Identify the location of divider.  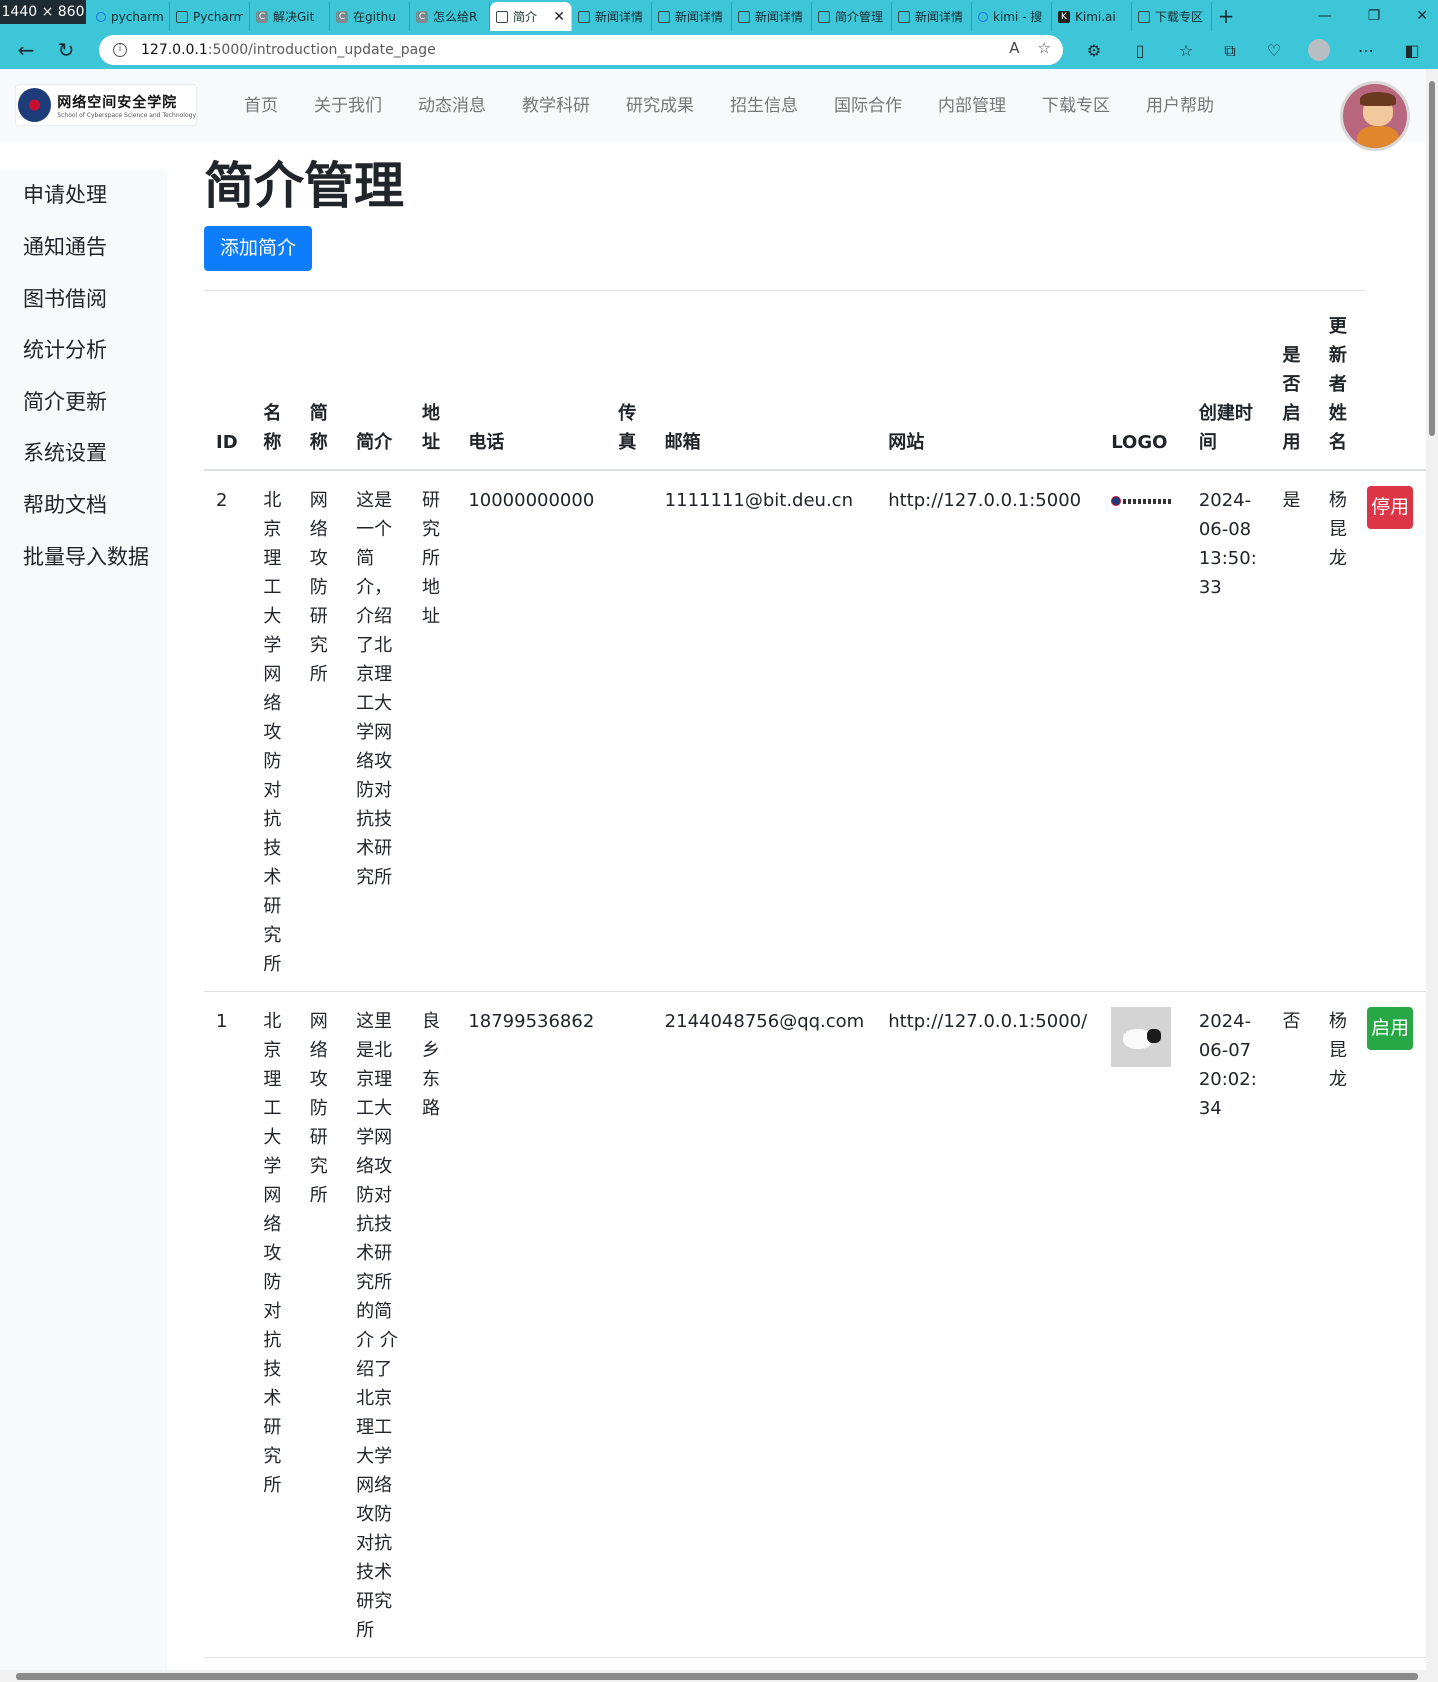
(784, 290).